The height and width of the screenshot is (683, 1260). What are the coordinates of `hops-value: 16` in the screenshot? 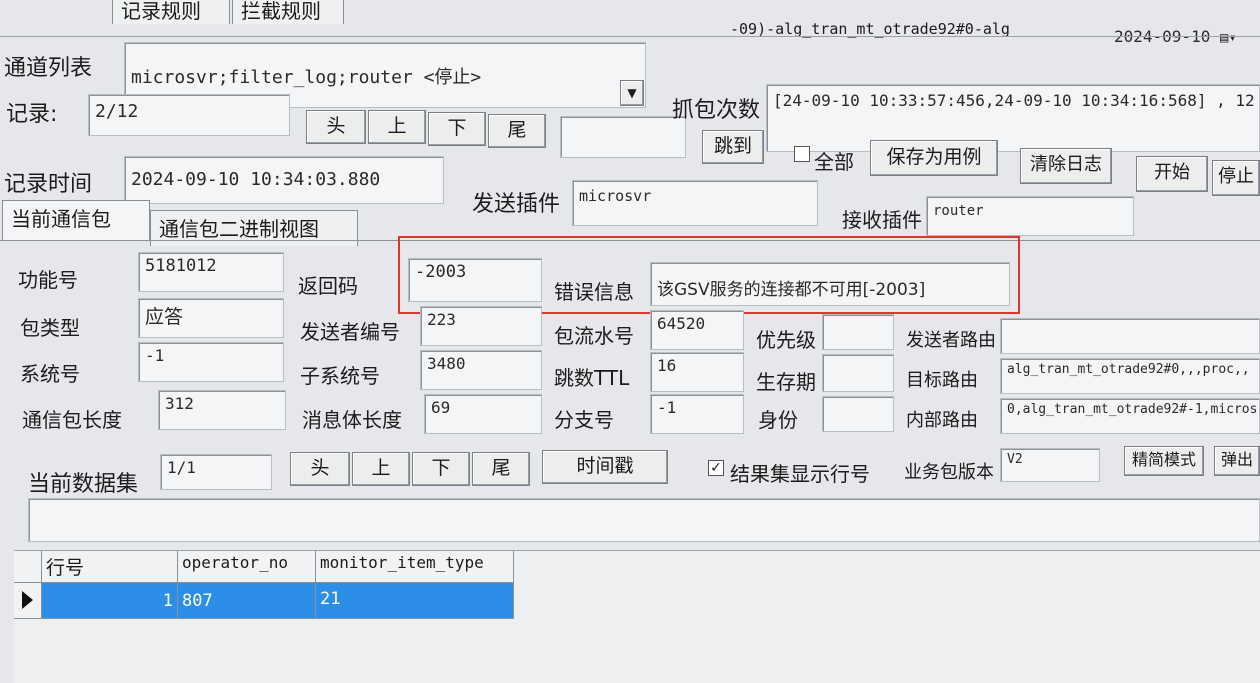 It's located at (667, 365).